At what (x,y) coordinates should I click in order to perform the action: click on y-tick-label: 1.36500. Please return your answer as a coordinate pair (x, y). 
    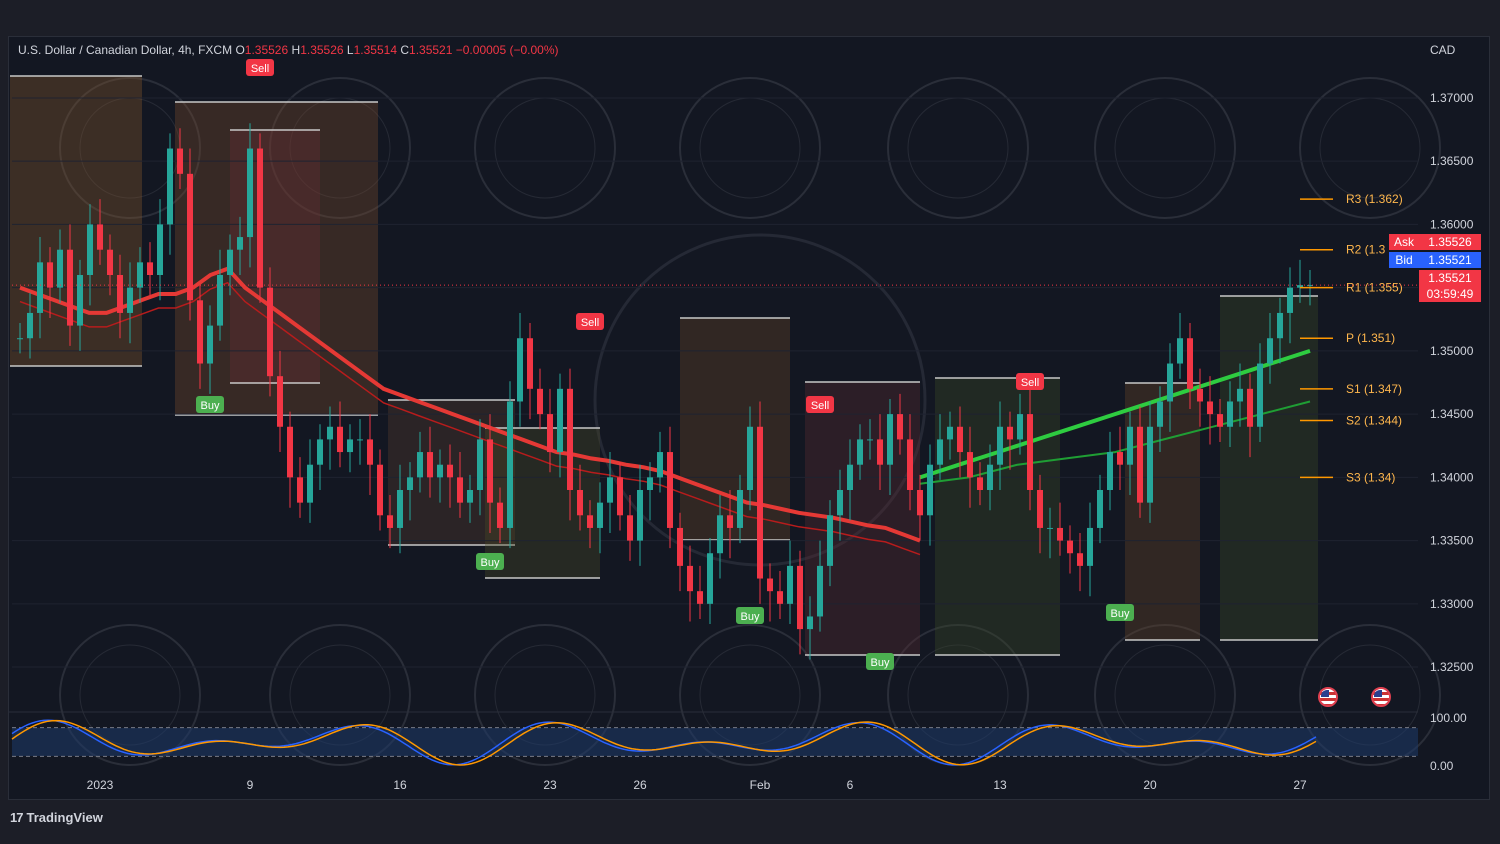
    Looking at the image, I should click on (1452, 161).